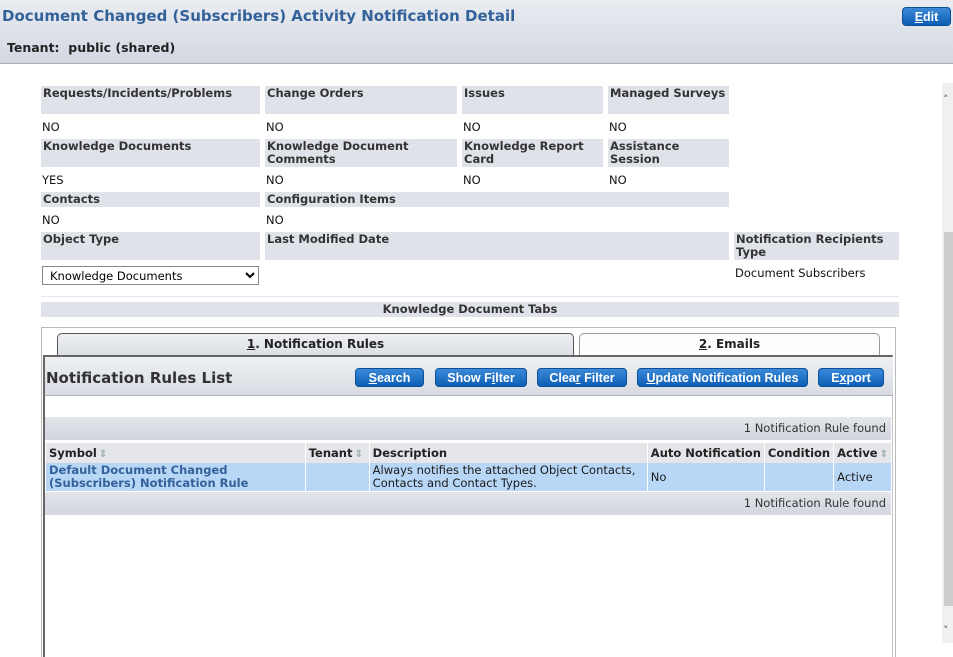  Describe the element at coordinates (508, 453) in the screenshot. I see `column-header-description: Description` at that location.